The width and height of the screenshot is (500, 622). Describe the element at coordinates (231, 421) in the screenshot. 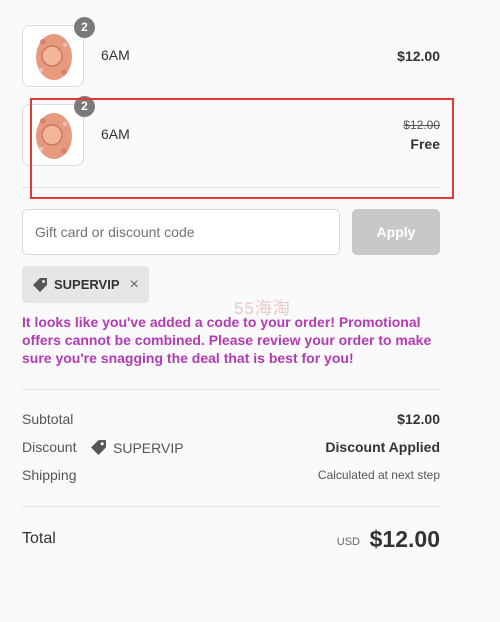

I see `subtotal-row: Subtotal $12.00` at that location.